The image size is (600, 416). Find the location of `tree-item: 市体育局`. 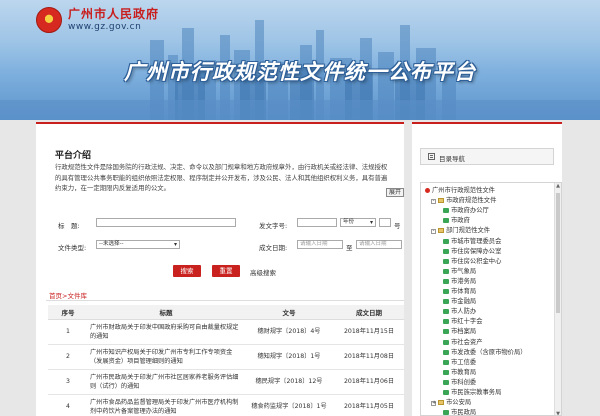

tree-item: 市体育局 is located at coordinates (459, 290).